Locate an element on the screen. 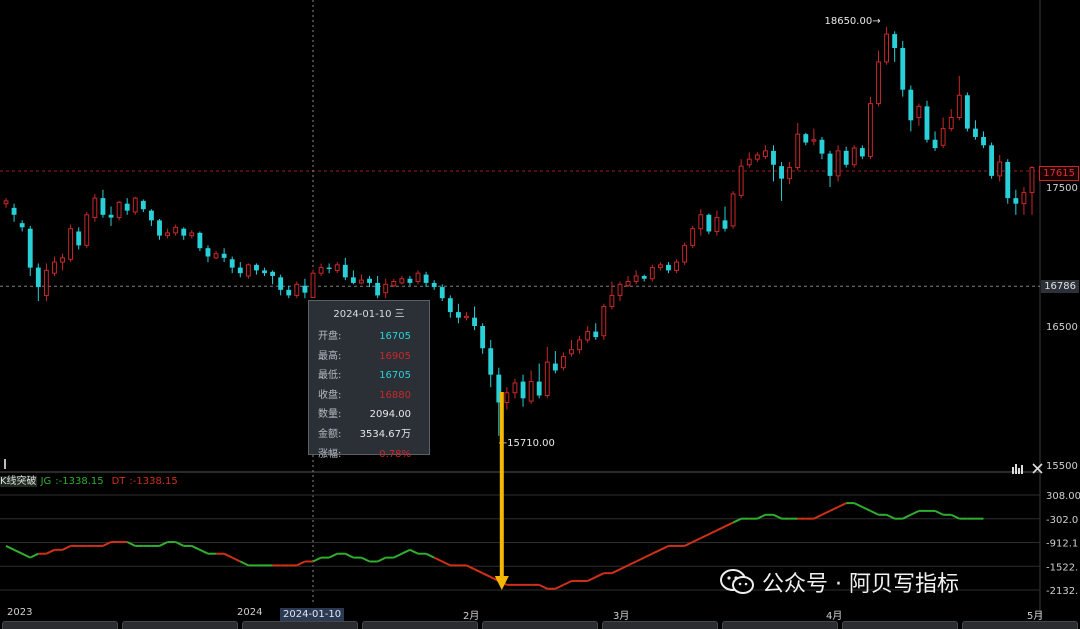  pane-marker is located at coordinates (5, 464).